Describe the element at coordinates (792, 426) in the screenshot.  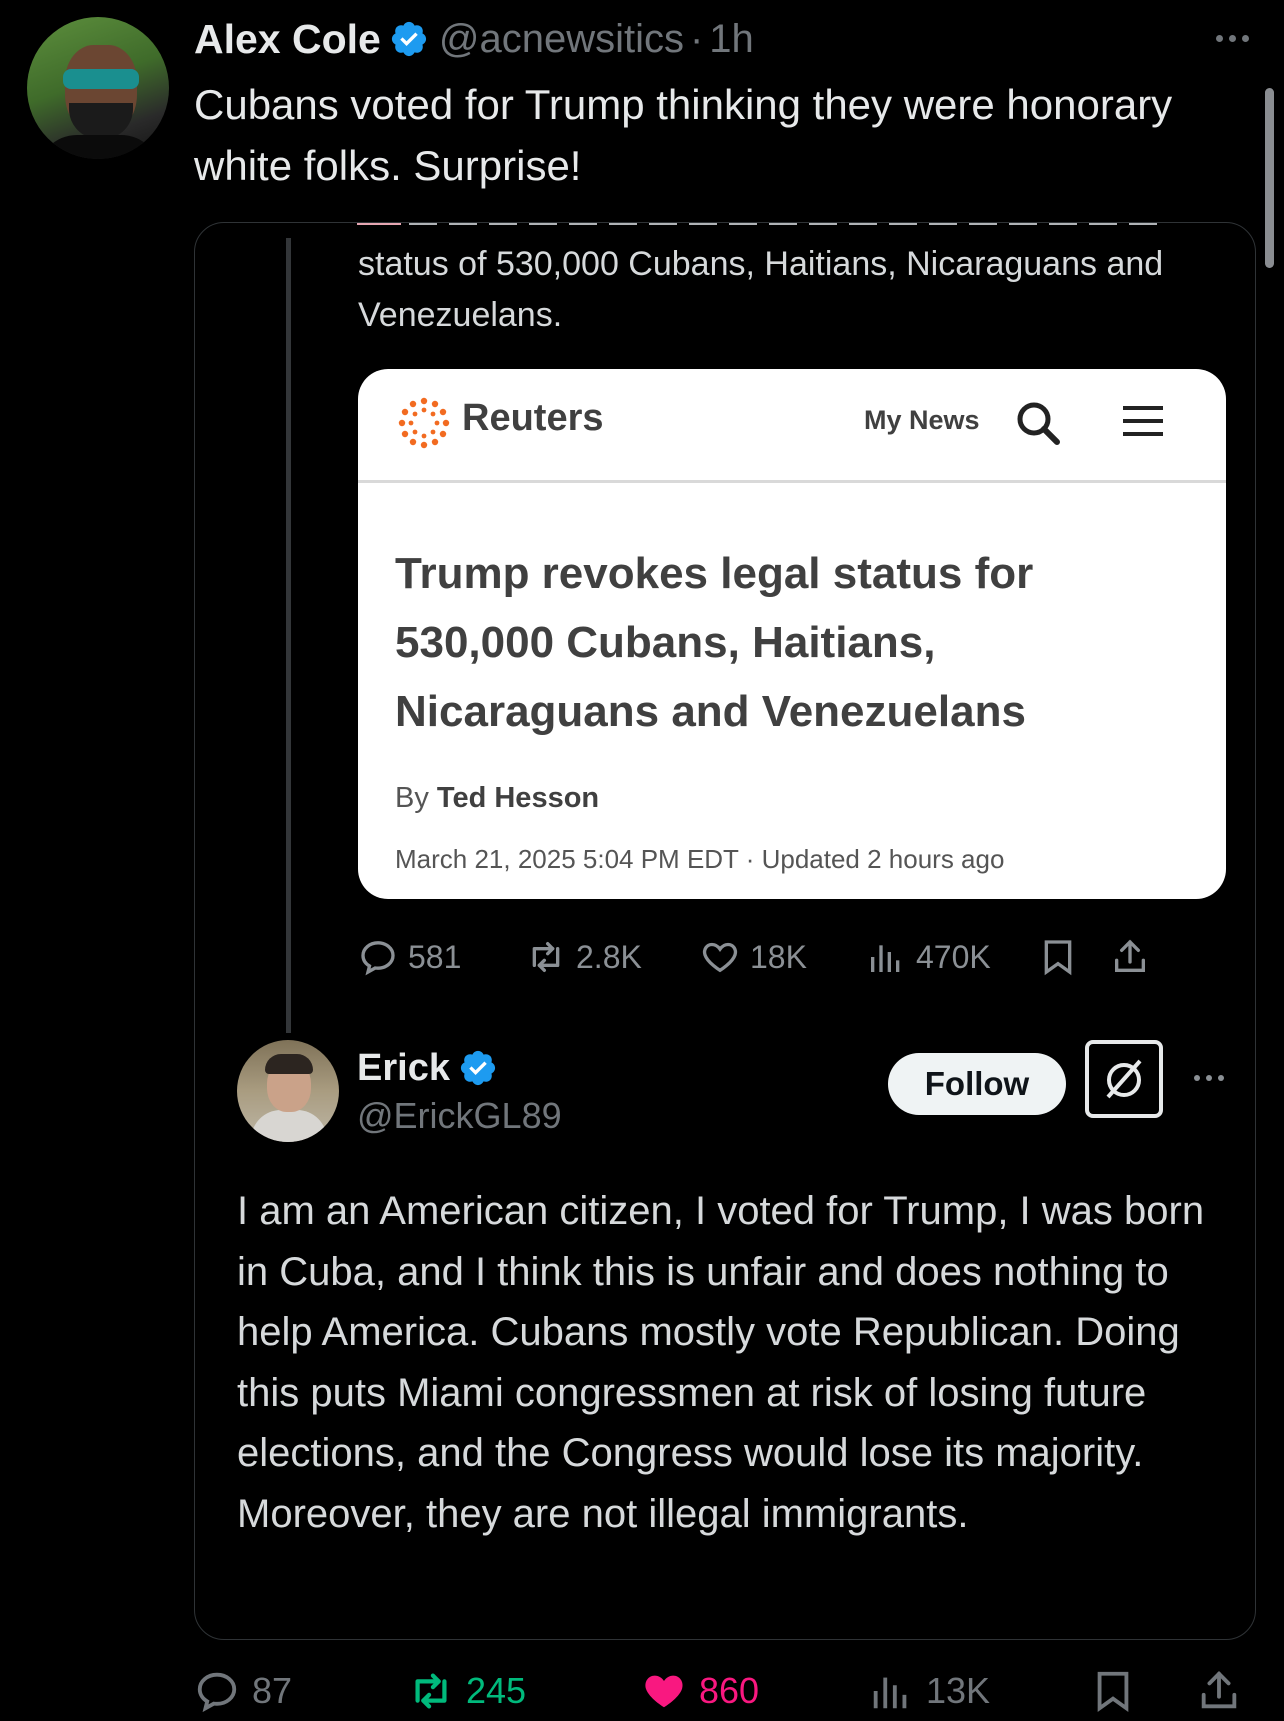
I see `article-site-header: Reuters My News` at that location.